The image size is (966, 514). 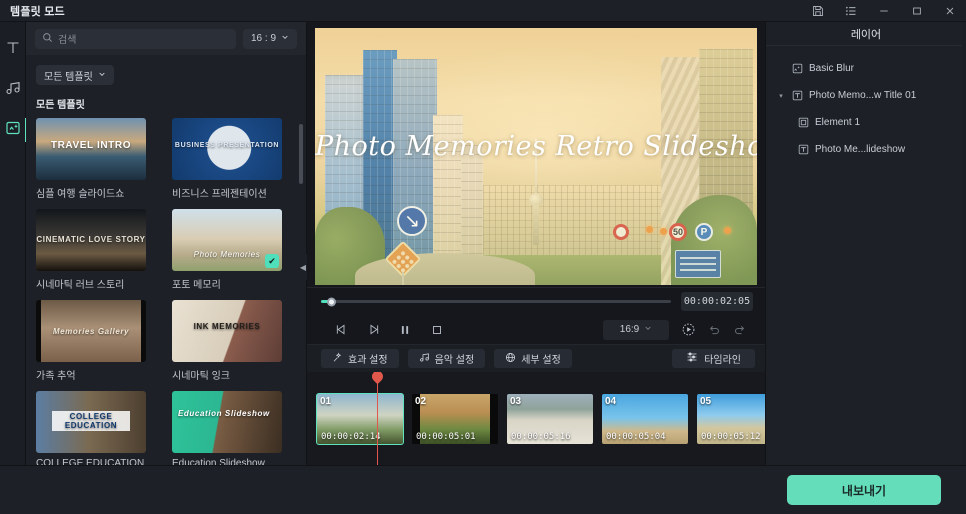 I want to click on magic-wand-icon, so click(x=337, y=359).